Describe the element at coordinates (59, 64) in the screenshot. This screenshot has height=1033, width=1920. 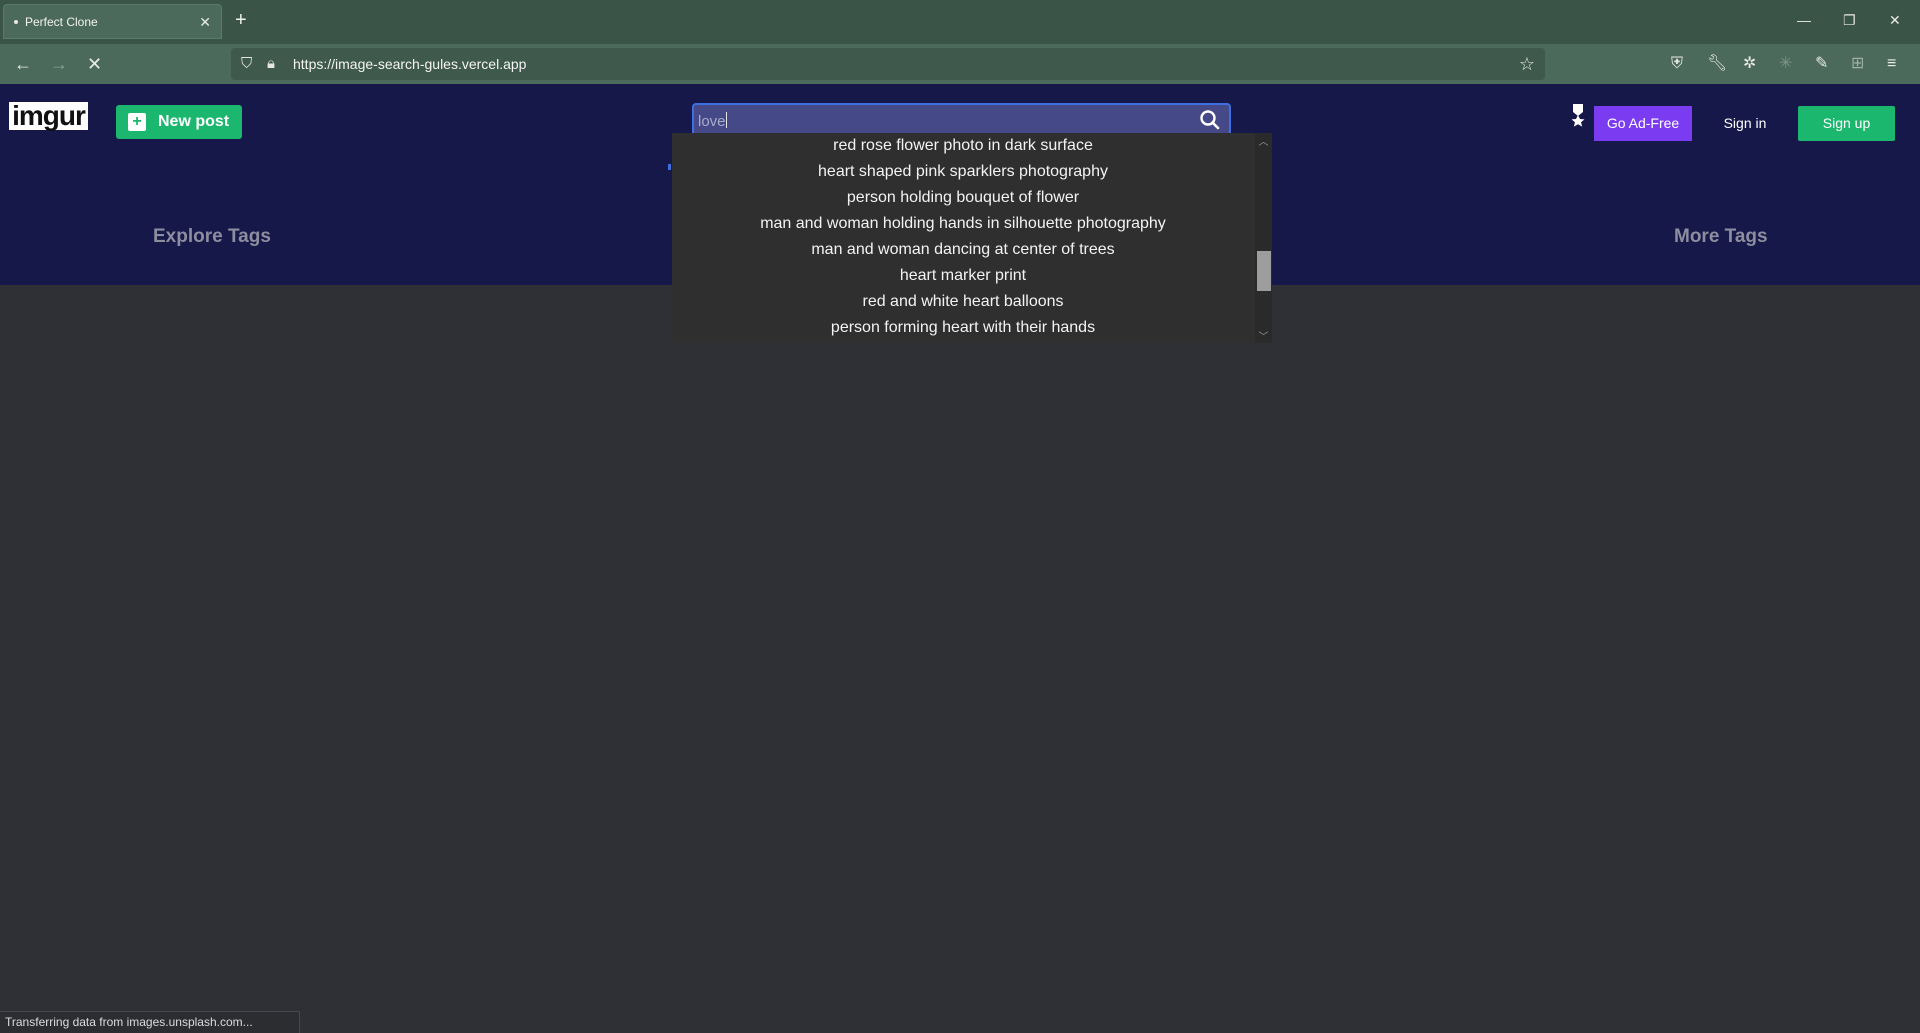
I see `forward-icon: →` at that location.